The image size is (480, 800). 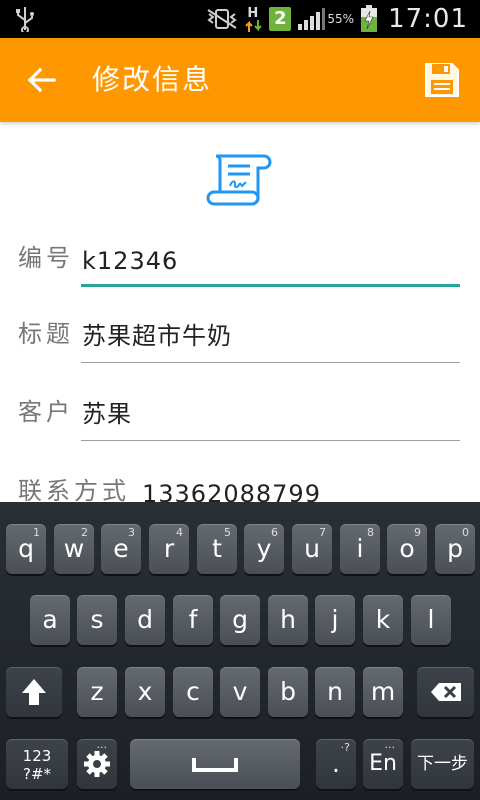 I want to click on symbols-key: 123 ?#*, so click(x=37, y=764).